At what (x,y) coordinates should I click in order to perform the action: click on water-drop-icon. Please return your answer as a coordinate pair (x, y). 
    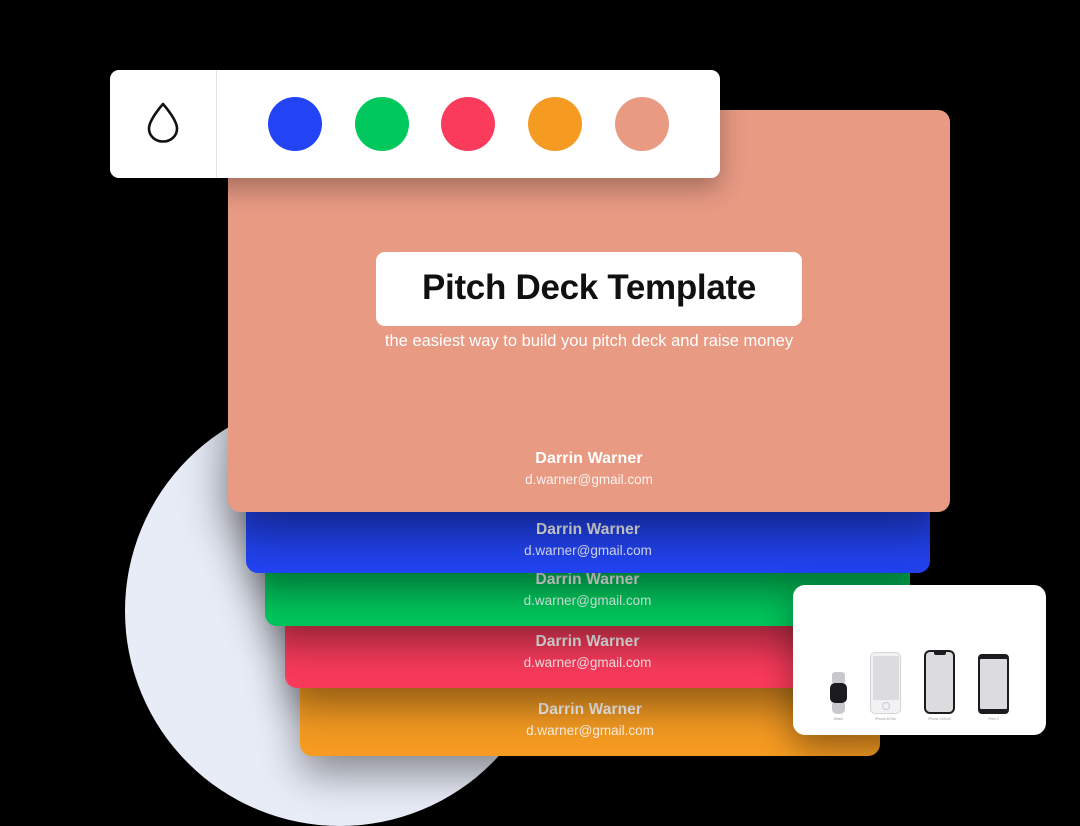
    Looking at the image, I should click on (163, 124).